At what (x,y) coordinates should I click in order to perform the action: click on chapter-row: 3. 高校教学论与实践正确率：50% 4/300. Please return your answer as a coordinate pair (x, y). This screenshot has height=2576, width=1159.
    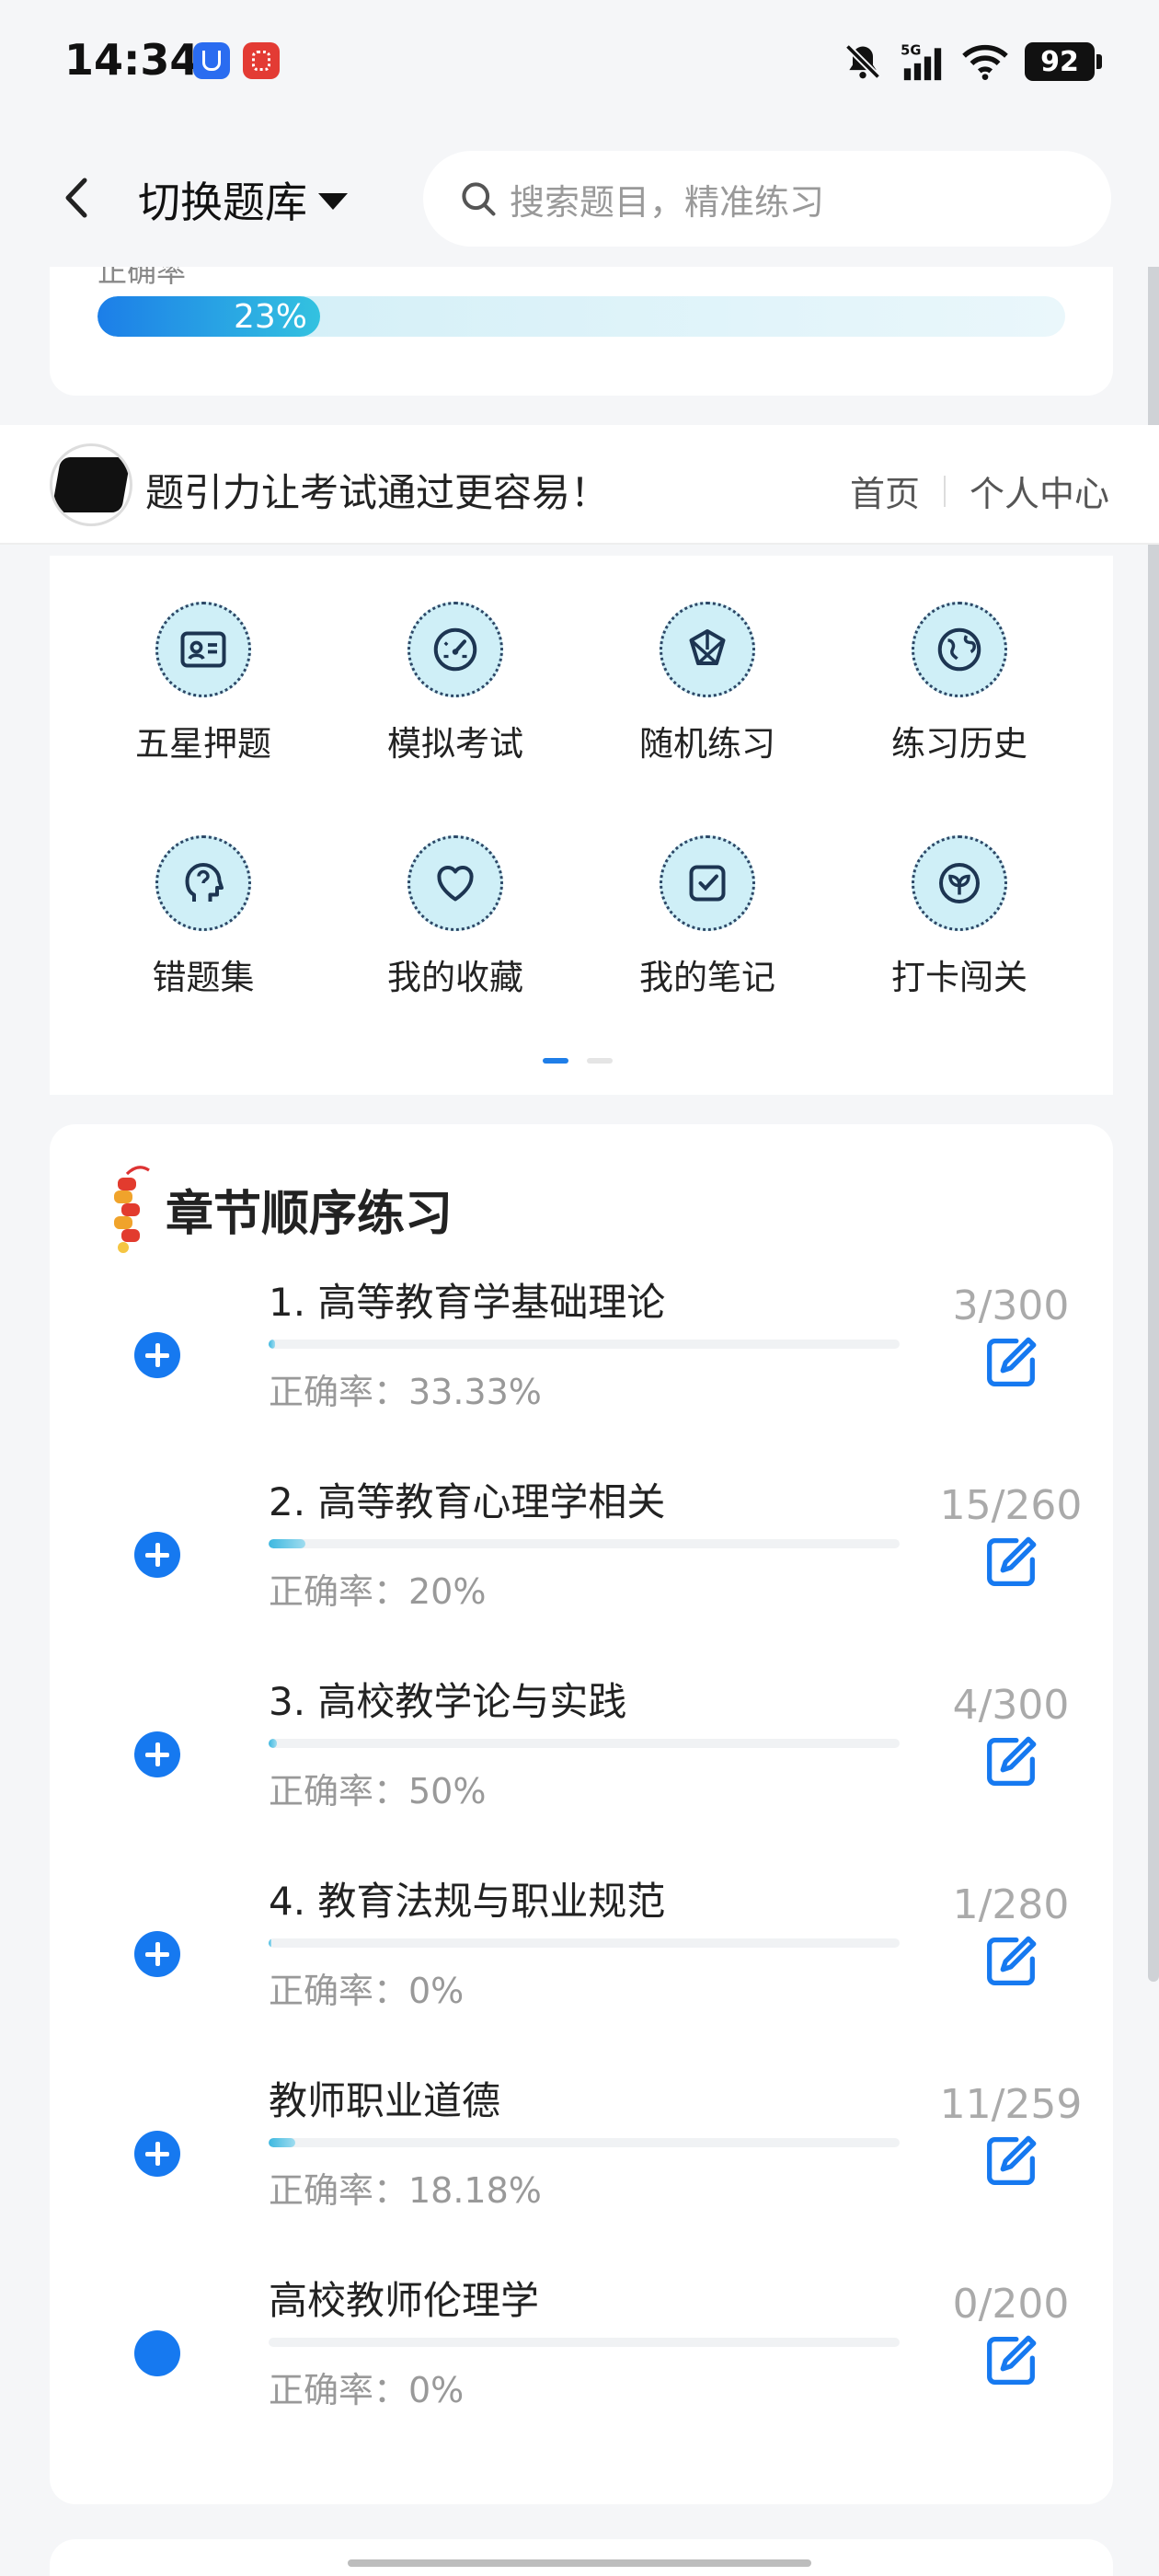
    Looking at the image, I should click on (581, 1770).